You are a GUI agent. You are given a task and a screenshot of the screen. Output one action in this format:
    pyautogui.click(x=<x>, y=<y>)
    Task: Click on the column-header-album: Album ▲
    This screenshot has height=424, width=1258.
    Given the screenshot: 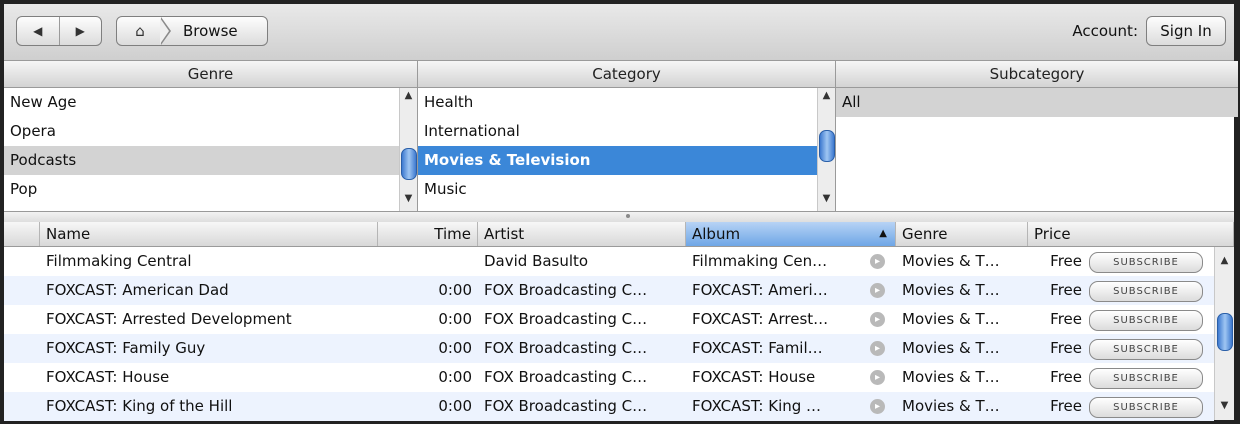 What is the action you would take?
    pyautogui.click(x=791, y=234)
    